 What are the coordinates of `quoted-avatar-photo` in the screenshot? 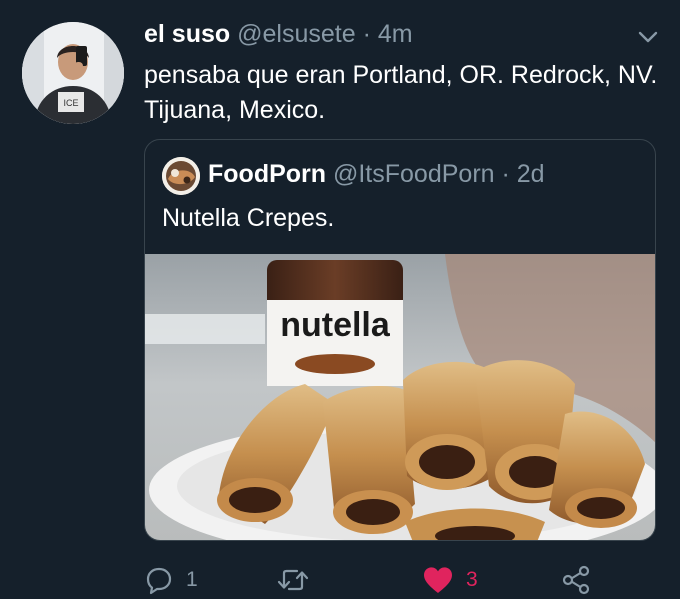 It's located at (181, 176).